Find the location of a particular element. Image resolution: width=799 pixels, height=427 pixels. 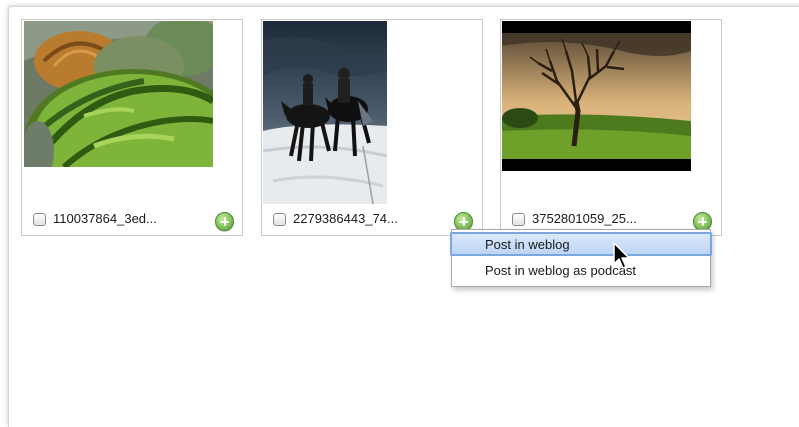

horse-riders-photo is located at coordinates (325, 112).